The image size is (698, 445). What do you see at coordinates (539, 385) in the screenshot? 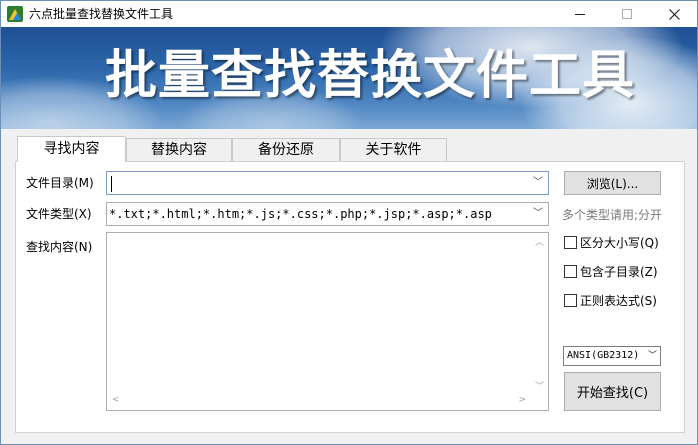
I see `scroll-down-icon: ﹀` at bounding box center [539, 385].